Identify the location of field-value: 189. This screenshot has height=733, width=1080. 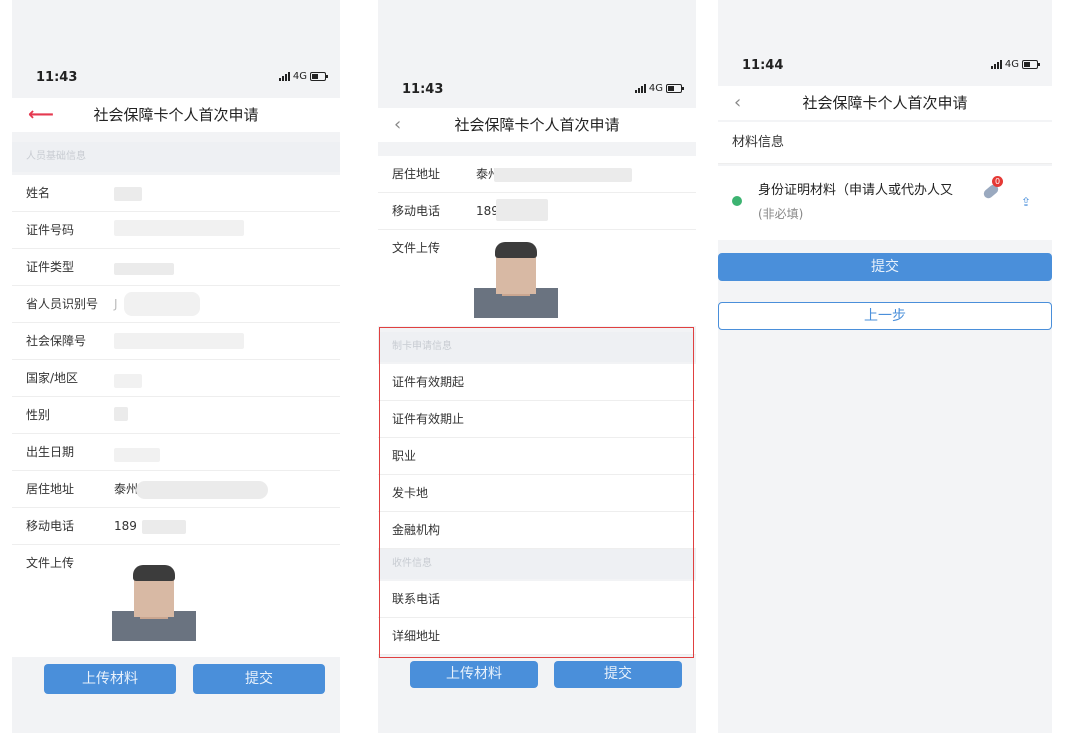
(125, 526).